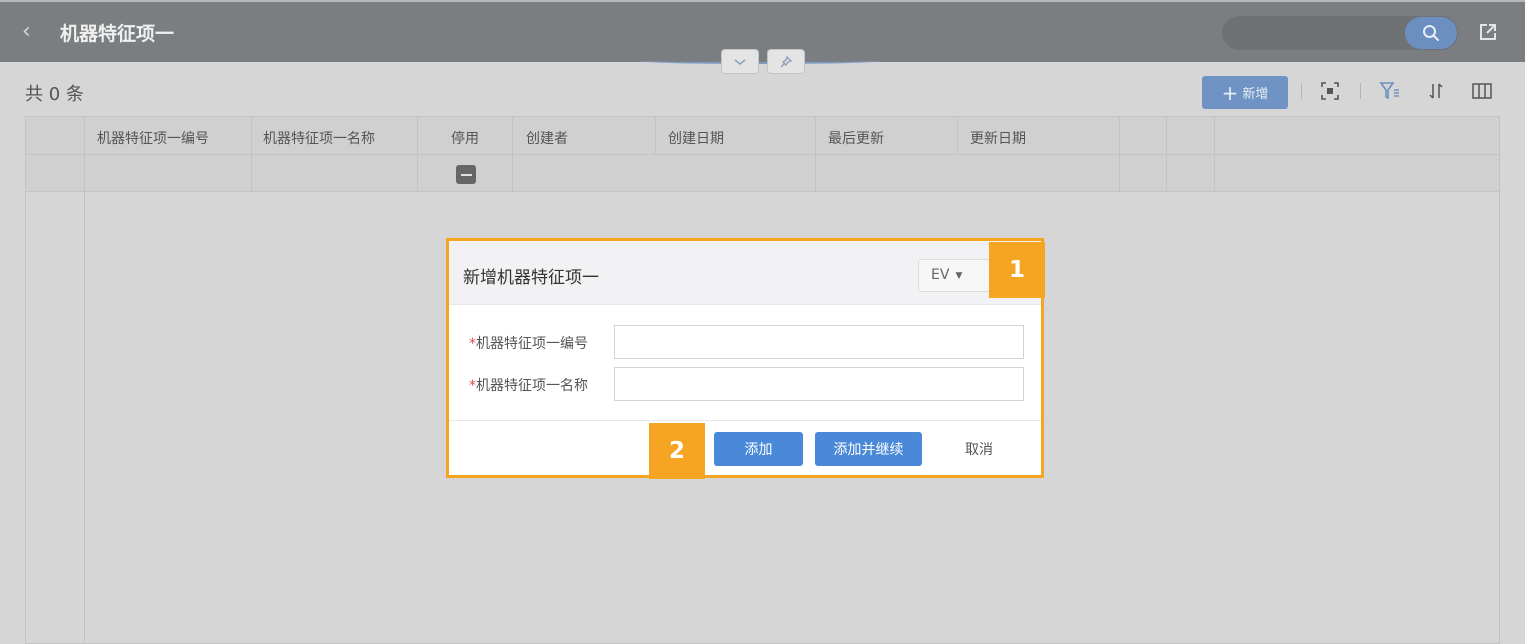 The width and height of the screenshot is (1525, 644). What do you see at coordinates (856, 138) in the screenshot?
I see `column-header-last-updated-by: 最后更新` at bounding box center [856, 138].